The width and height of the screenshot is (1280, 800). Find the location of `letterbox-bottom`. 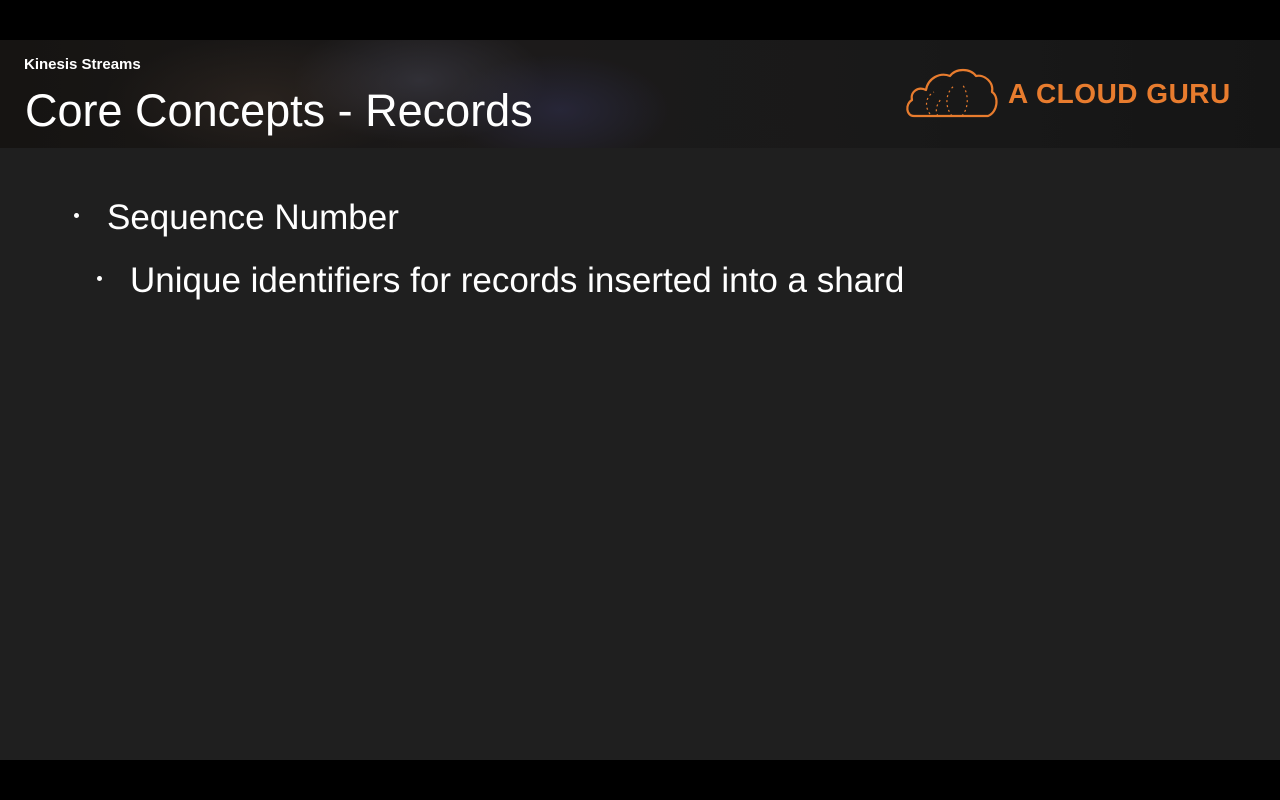

letterbox-bottom is located at coordinates (640, 780).